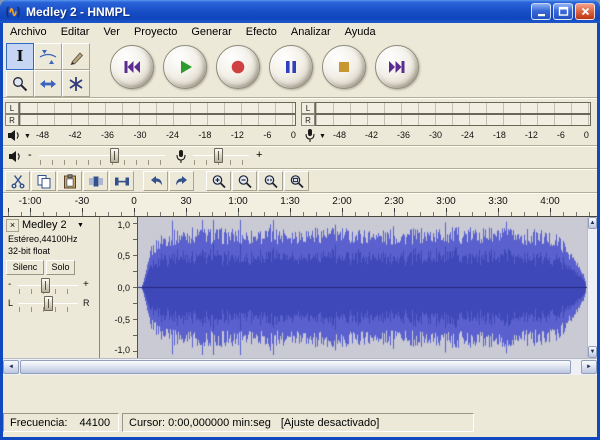 This screenshot has height=440, width=600. I want to click on redo-button, so click(181, 181).